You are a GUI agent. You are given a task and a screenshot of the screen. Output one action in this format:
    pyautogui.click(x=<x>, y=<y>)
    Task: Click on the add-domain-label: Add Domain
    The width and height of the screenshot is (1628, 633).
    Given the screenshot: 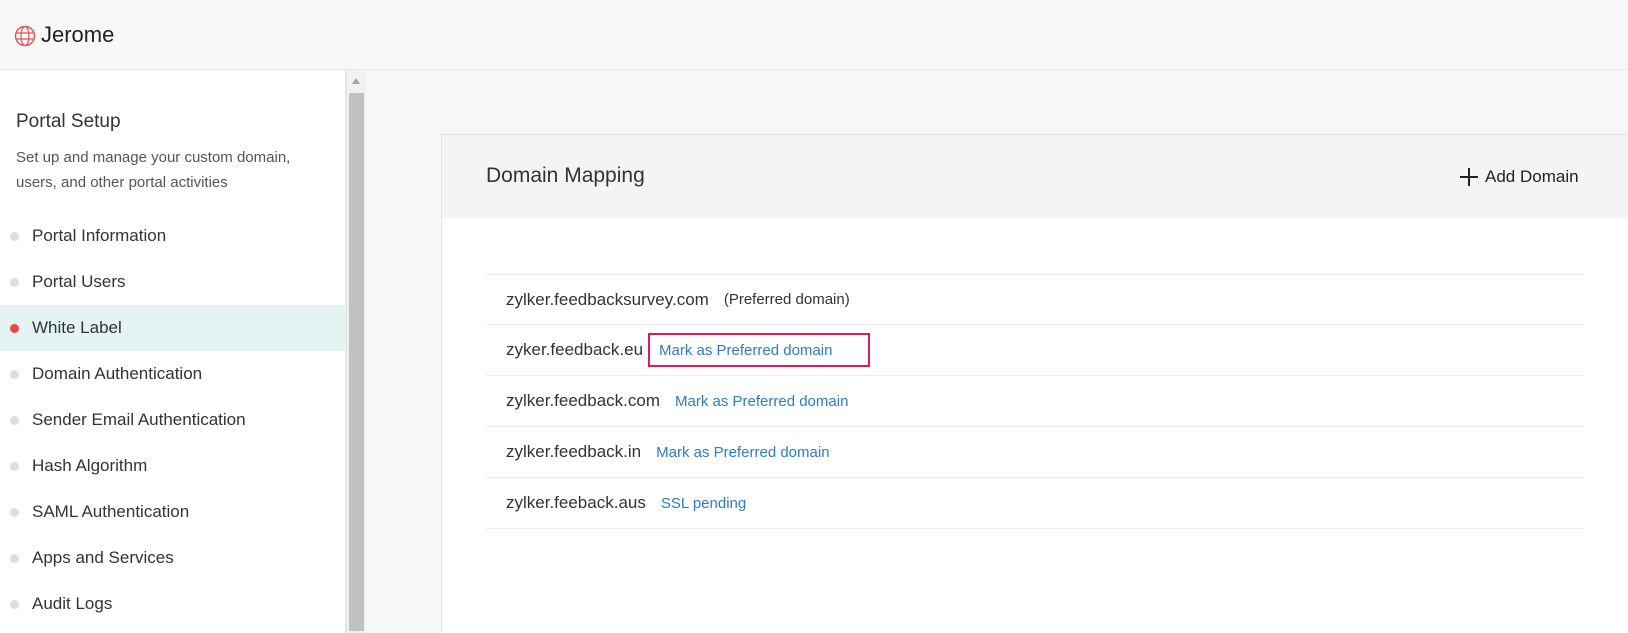 What is the action you would take?
    pyautogui.click(x=1532, y=176)
    